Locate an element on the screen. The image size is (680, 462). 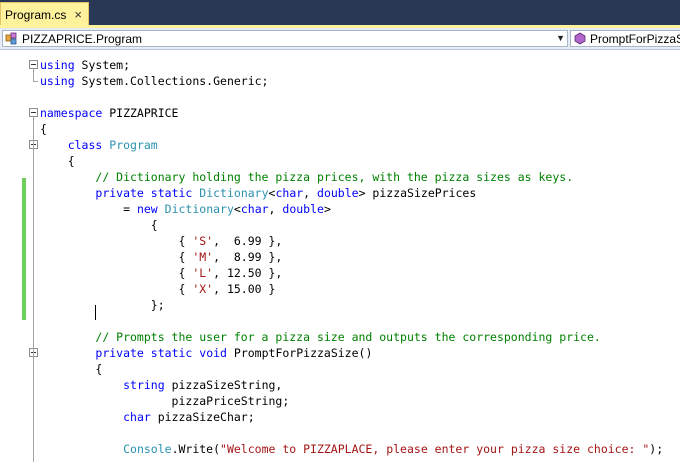
code-token: PromptForPizzaSize() is located at coordinates (299, 353).